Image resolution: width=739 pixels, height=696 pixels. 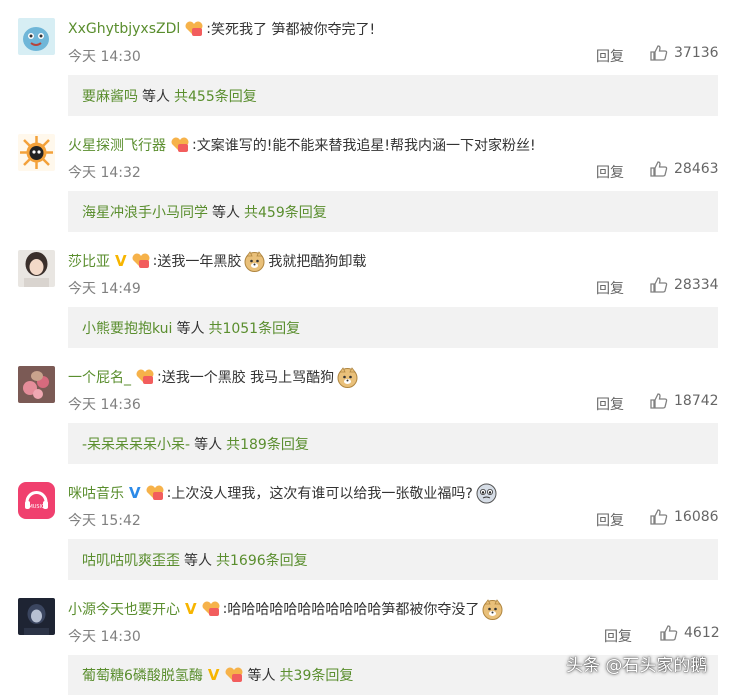 What do you see at coordinates (267, 444) in the screenshot?
I see `sub-reply-count: 共189条回复` at bounding box center [267, 444].